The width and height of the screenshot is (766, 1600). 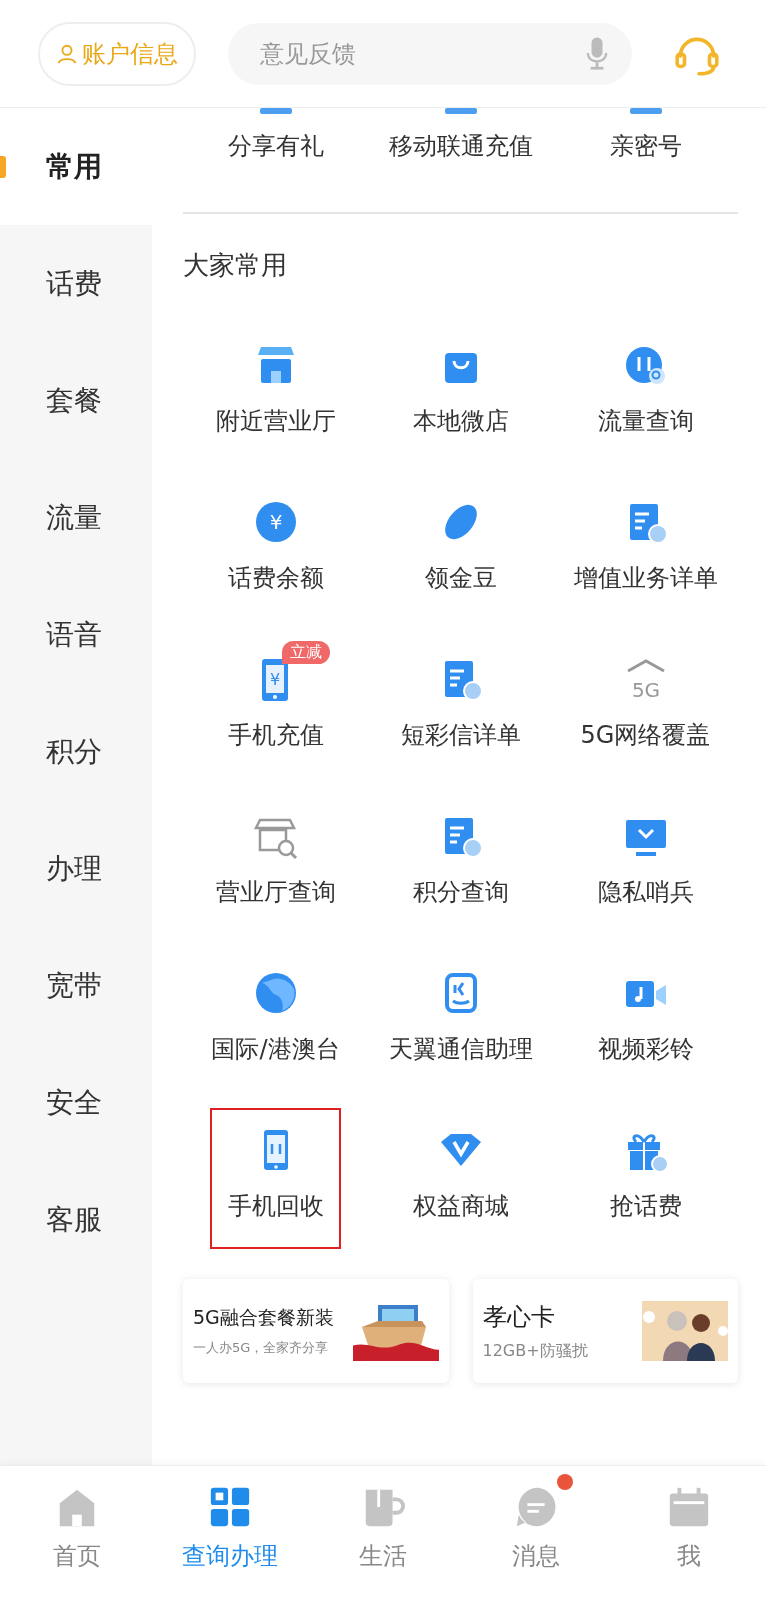 What do you see at coordinates (76, 751) in the screenshot?
I see `category-tab: 积分` at bounding box center [76, 751].